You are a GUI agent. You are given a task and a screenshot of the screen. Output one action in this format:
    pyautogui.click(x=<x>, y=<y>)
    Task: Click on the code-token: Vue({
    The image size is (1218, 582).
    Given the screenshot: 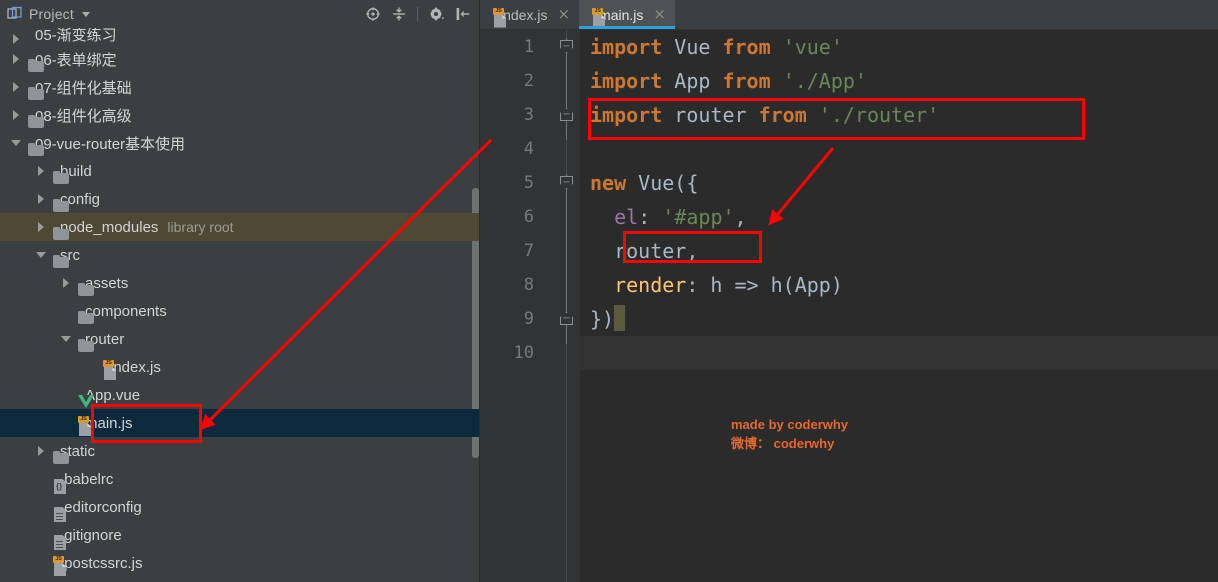 What is the action you would take?
    pyautogui.click(x=662, y=183)
    